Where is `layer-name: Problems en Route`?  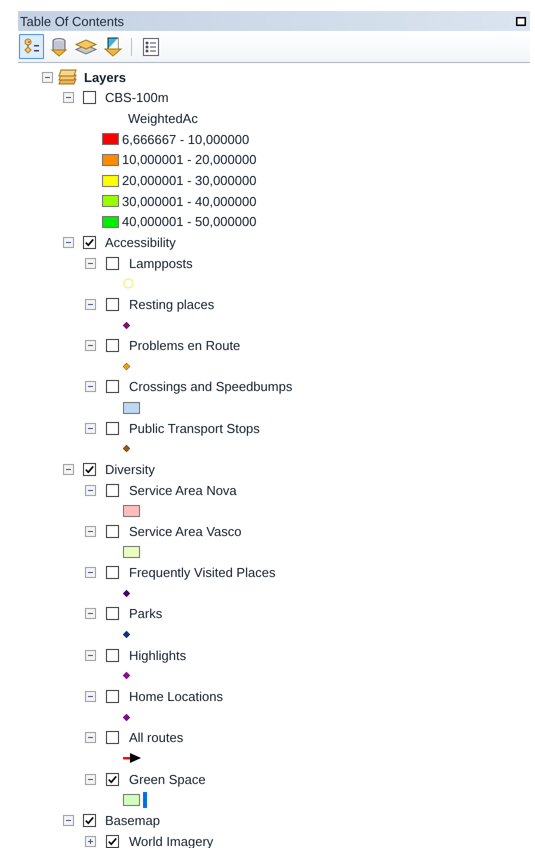
layer-name: Problems en Route is located at coordinates (184, 346).